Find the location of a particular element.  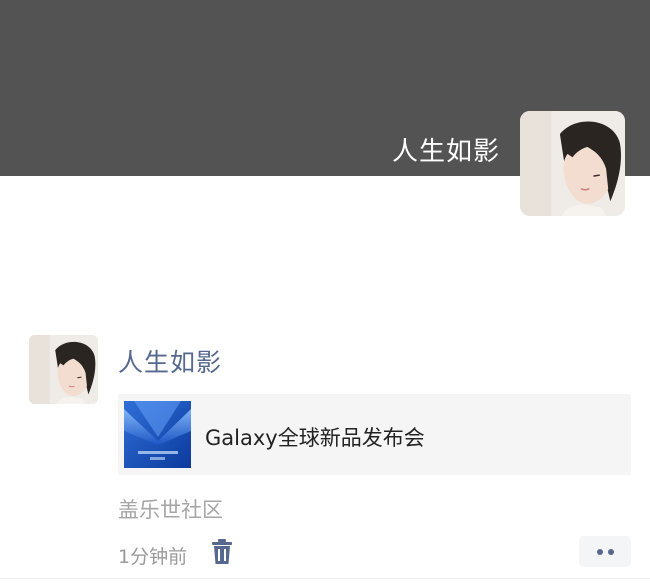

post-author-avatar is located at coordinates (63, 369).